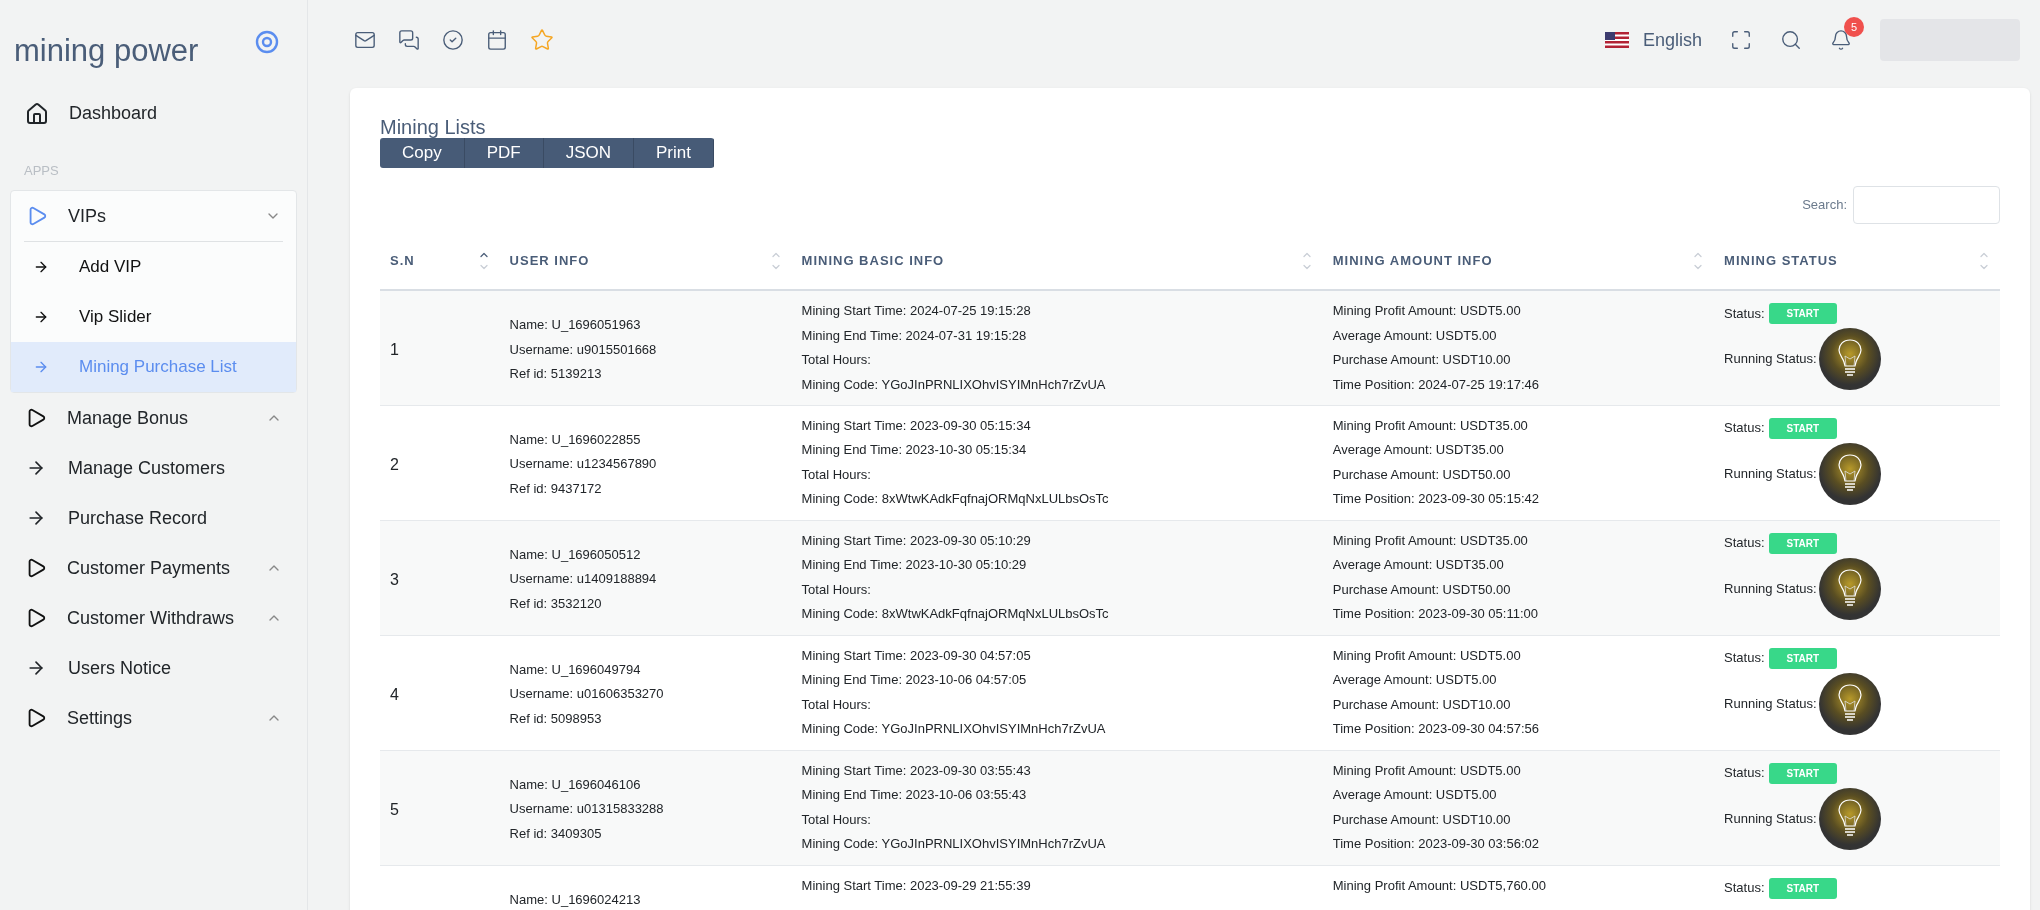 The image size is (2040, 910). Describe the element at coordinates (916, 425) in the screenshot. I see `mining-info-text: Mining Start Time: 2023-09-30 05:15:34` at that location.